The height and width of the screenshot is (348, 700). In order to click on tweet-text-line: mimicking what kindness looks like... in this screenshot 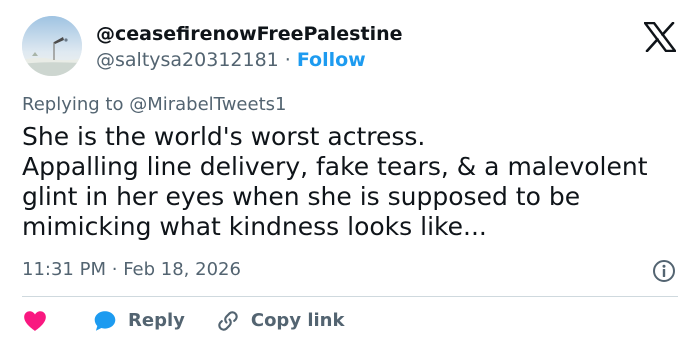, I will do `click(254, 226)`.